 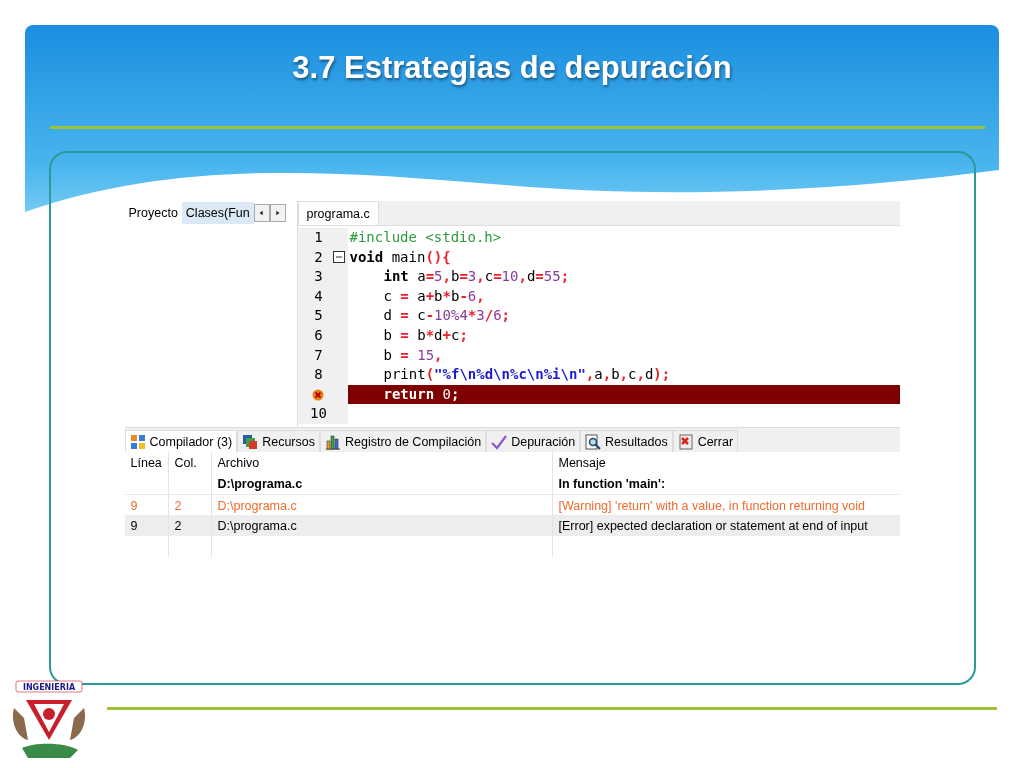 What do you see at coordinates (318, 335) in the screenshot?
I see `line-number: 6` at bounding box center [318, 335].